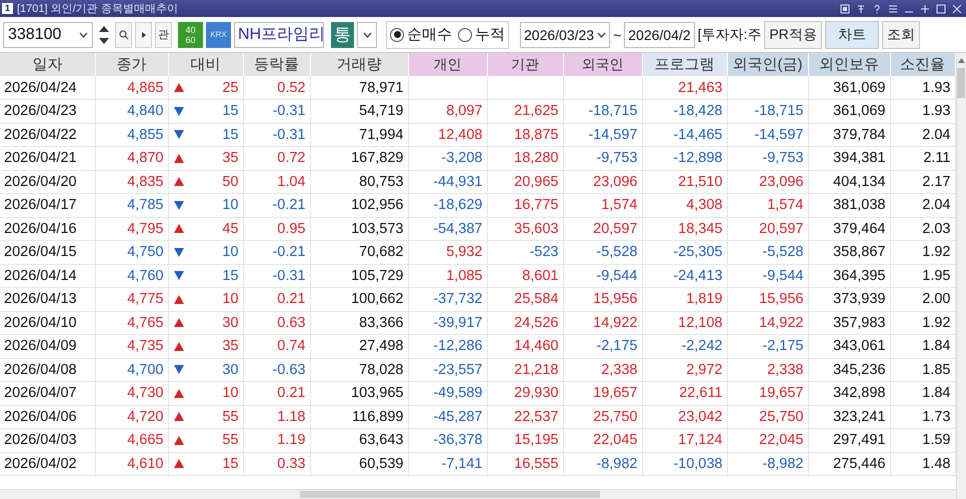  I want to click on action-button: 차트, so click(851, 34).